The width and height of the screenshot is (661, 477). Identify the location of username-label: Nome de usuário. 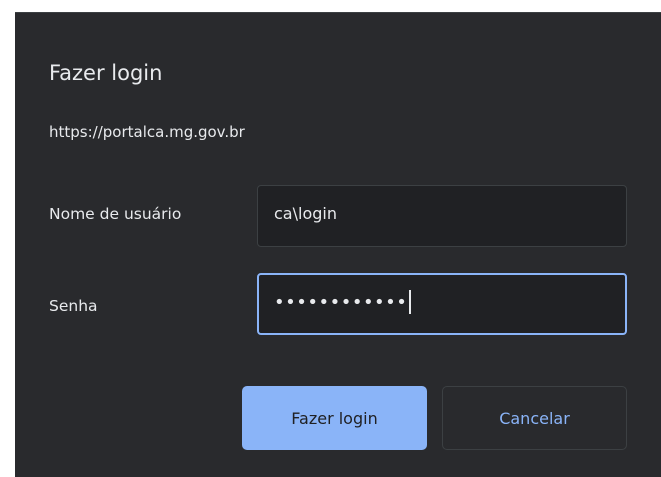
(115, 214).